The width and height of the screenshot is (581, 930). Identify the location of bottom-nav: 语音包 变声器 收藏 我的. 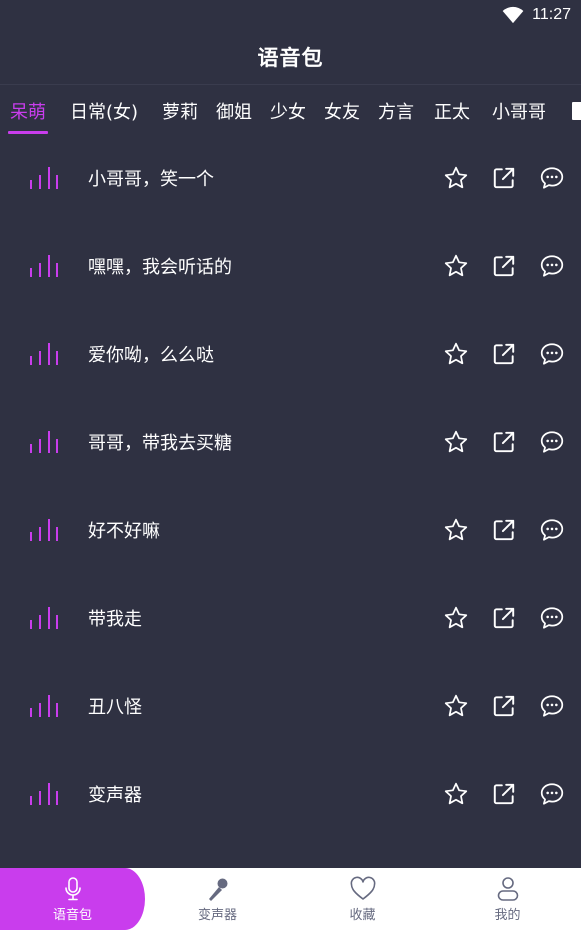
(290, 899).